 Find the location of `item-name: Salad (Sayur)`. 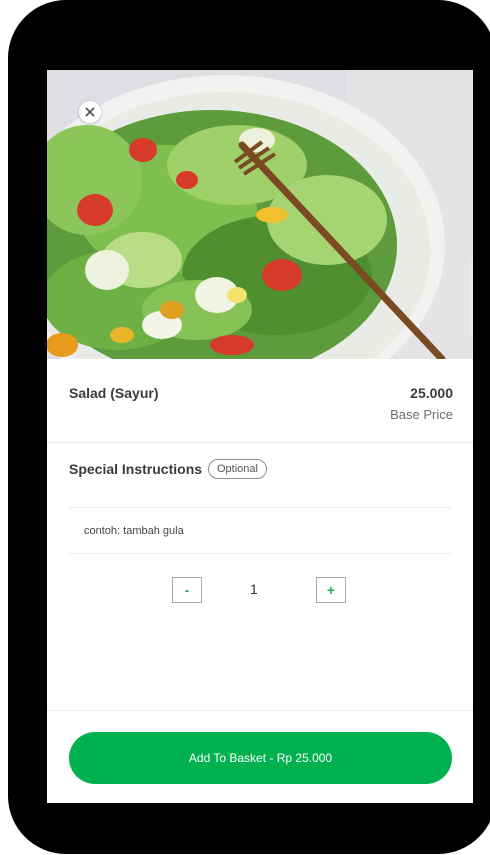

item-name: Salad (Sayur) is located at coordinates (114, 393).